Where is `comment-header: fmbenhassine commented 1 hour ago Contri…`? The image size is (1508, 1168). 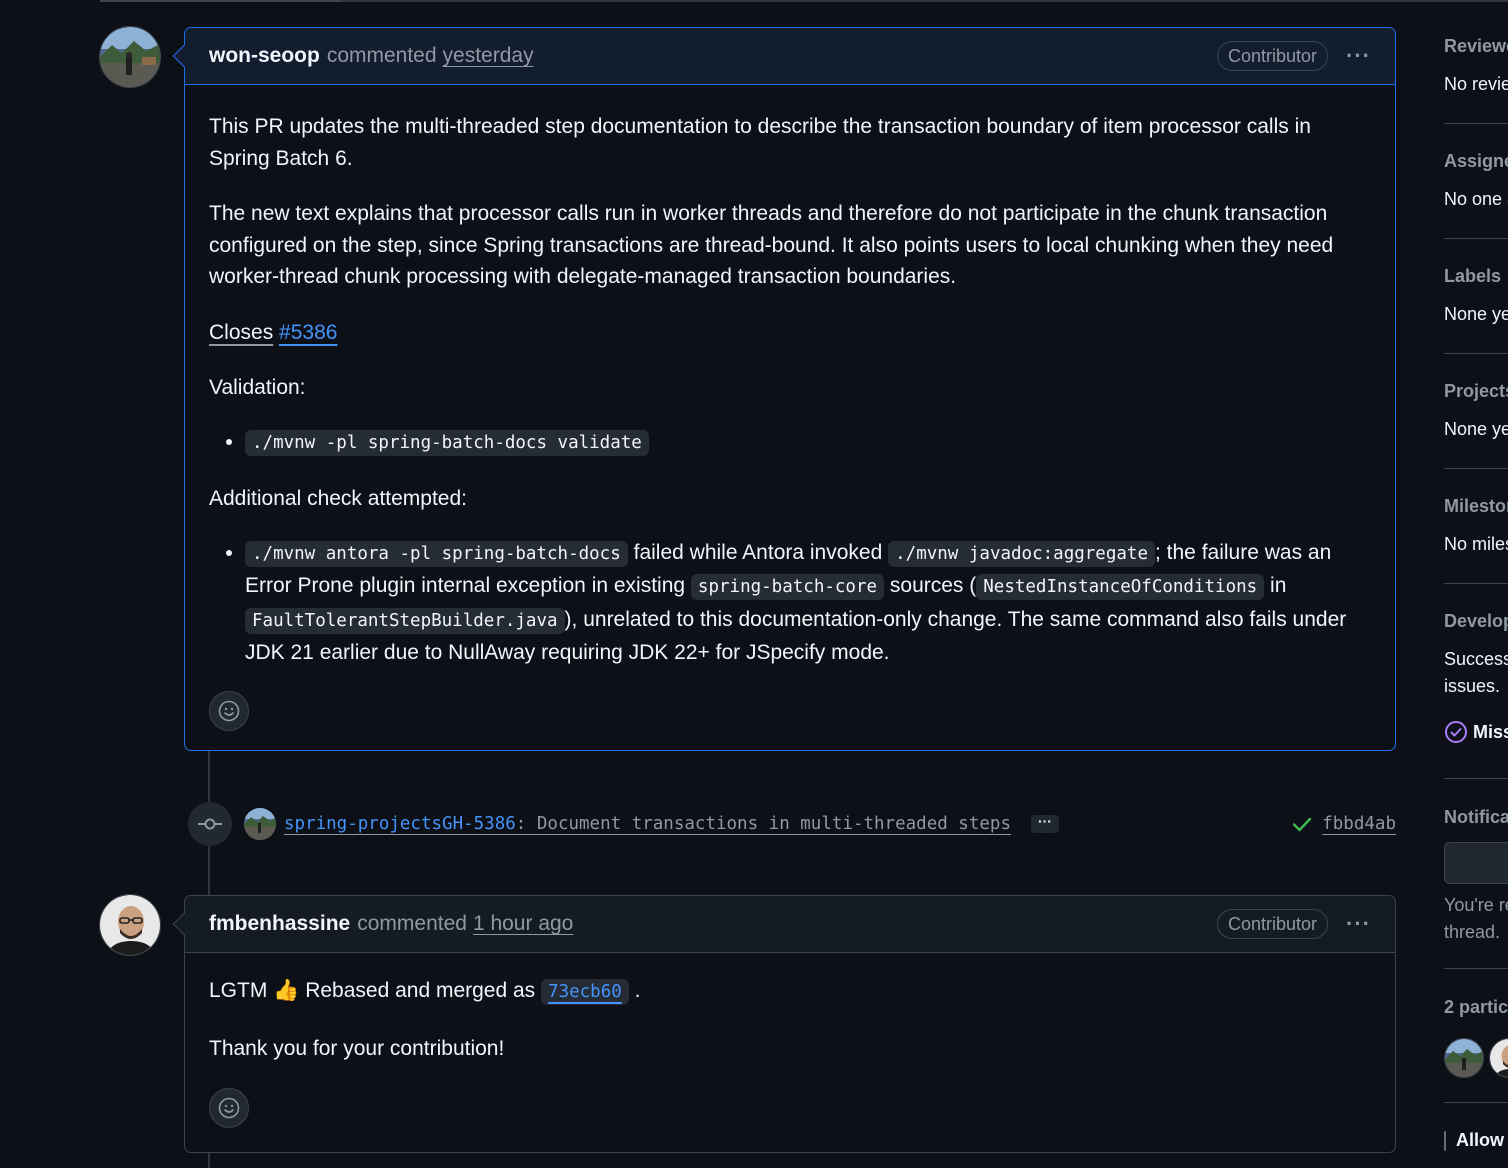 comment-header: fmbenhassine commented 1 hour ago Contri… is located at coordinates (790, 924).